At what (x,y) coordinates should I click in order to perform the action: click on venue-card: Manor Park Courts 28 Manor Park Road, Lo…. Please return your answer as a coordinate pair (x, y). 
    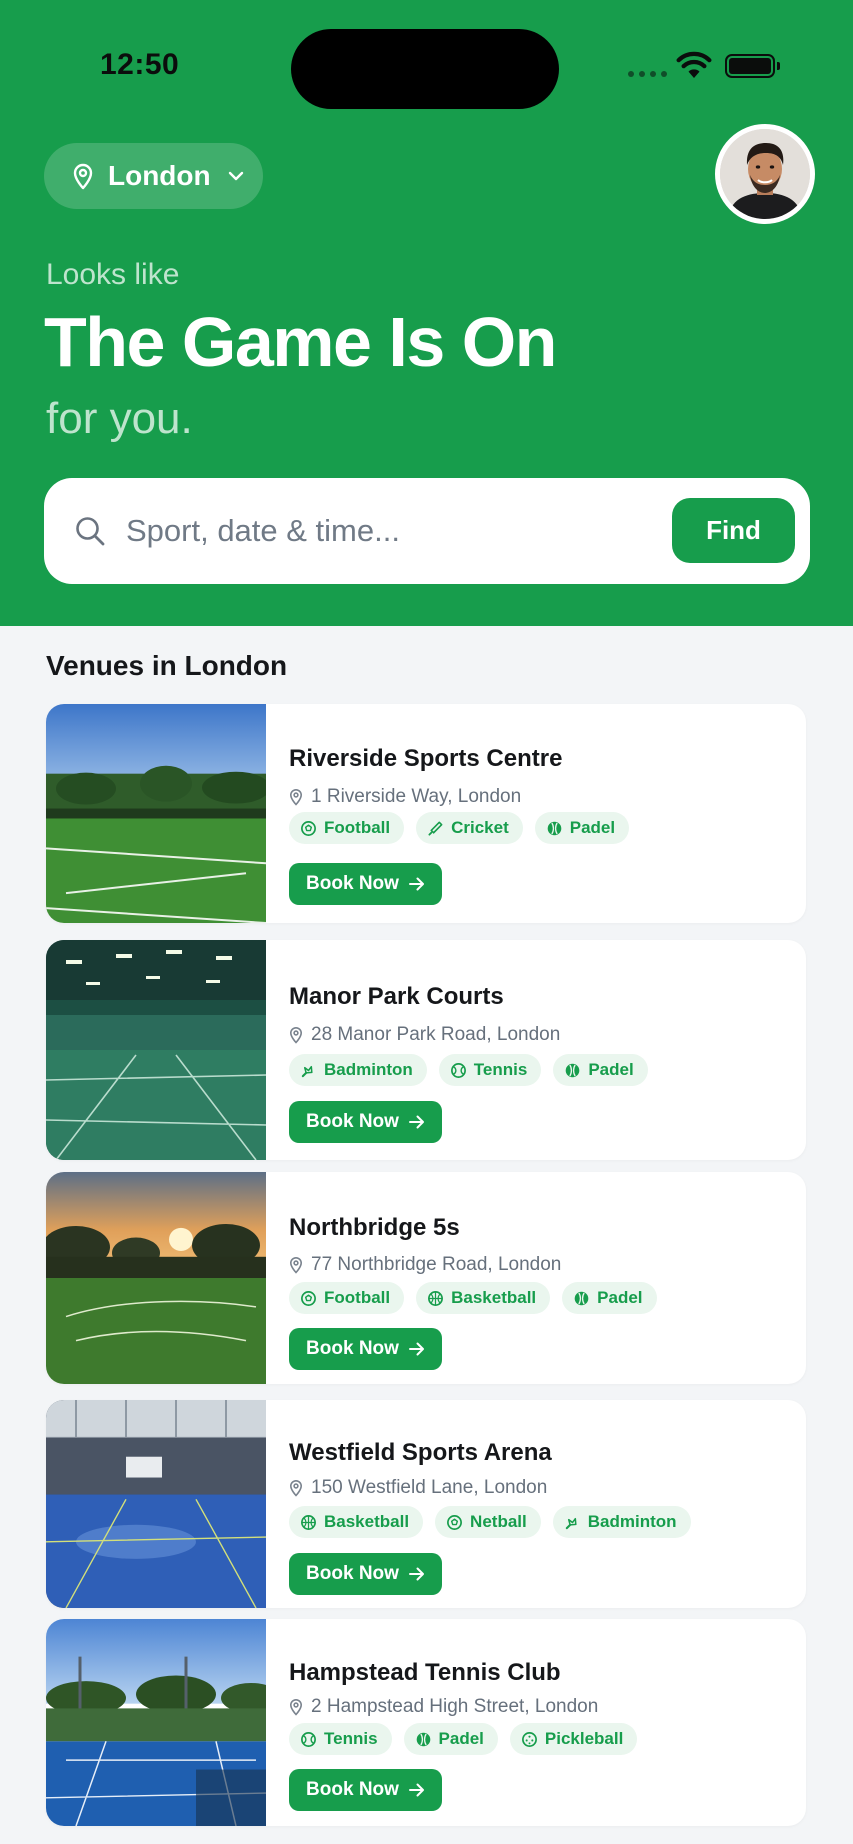
    Looking at the image, I should click on (426, 1050).